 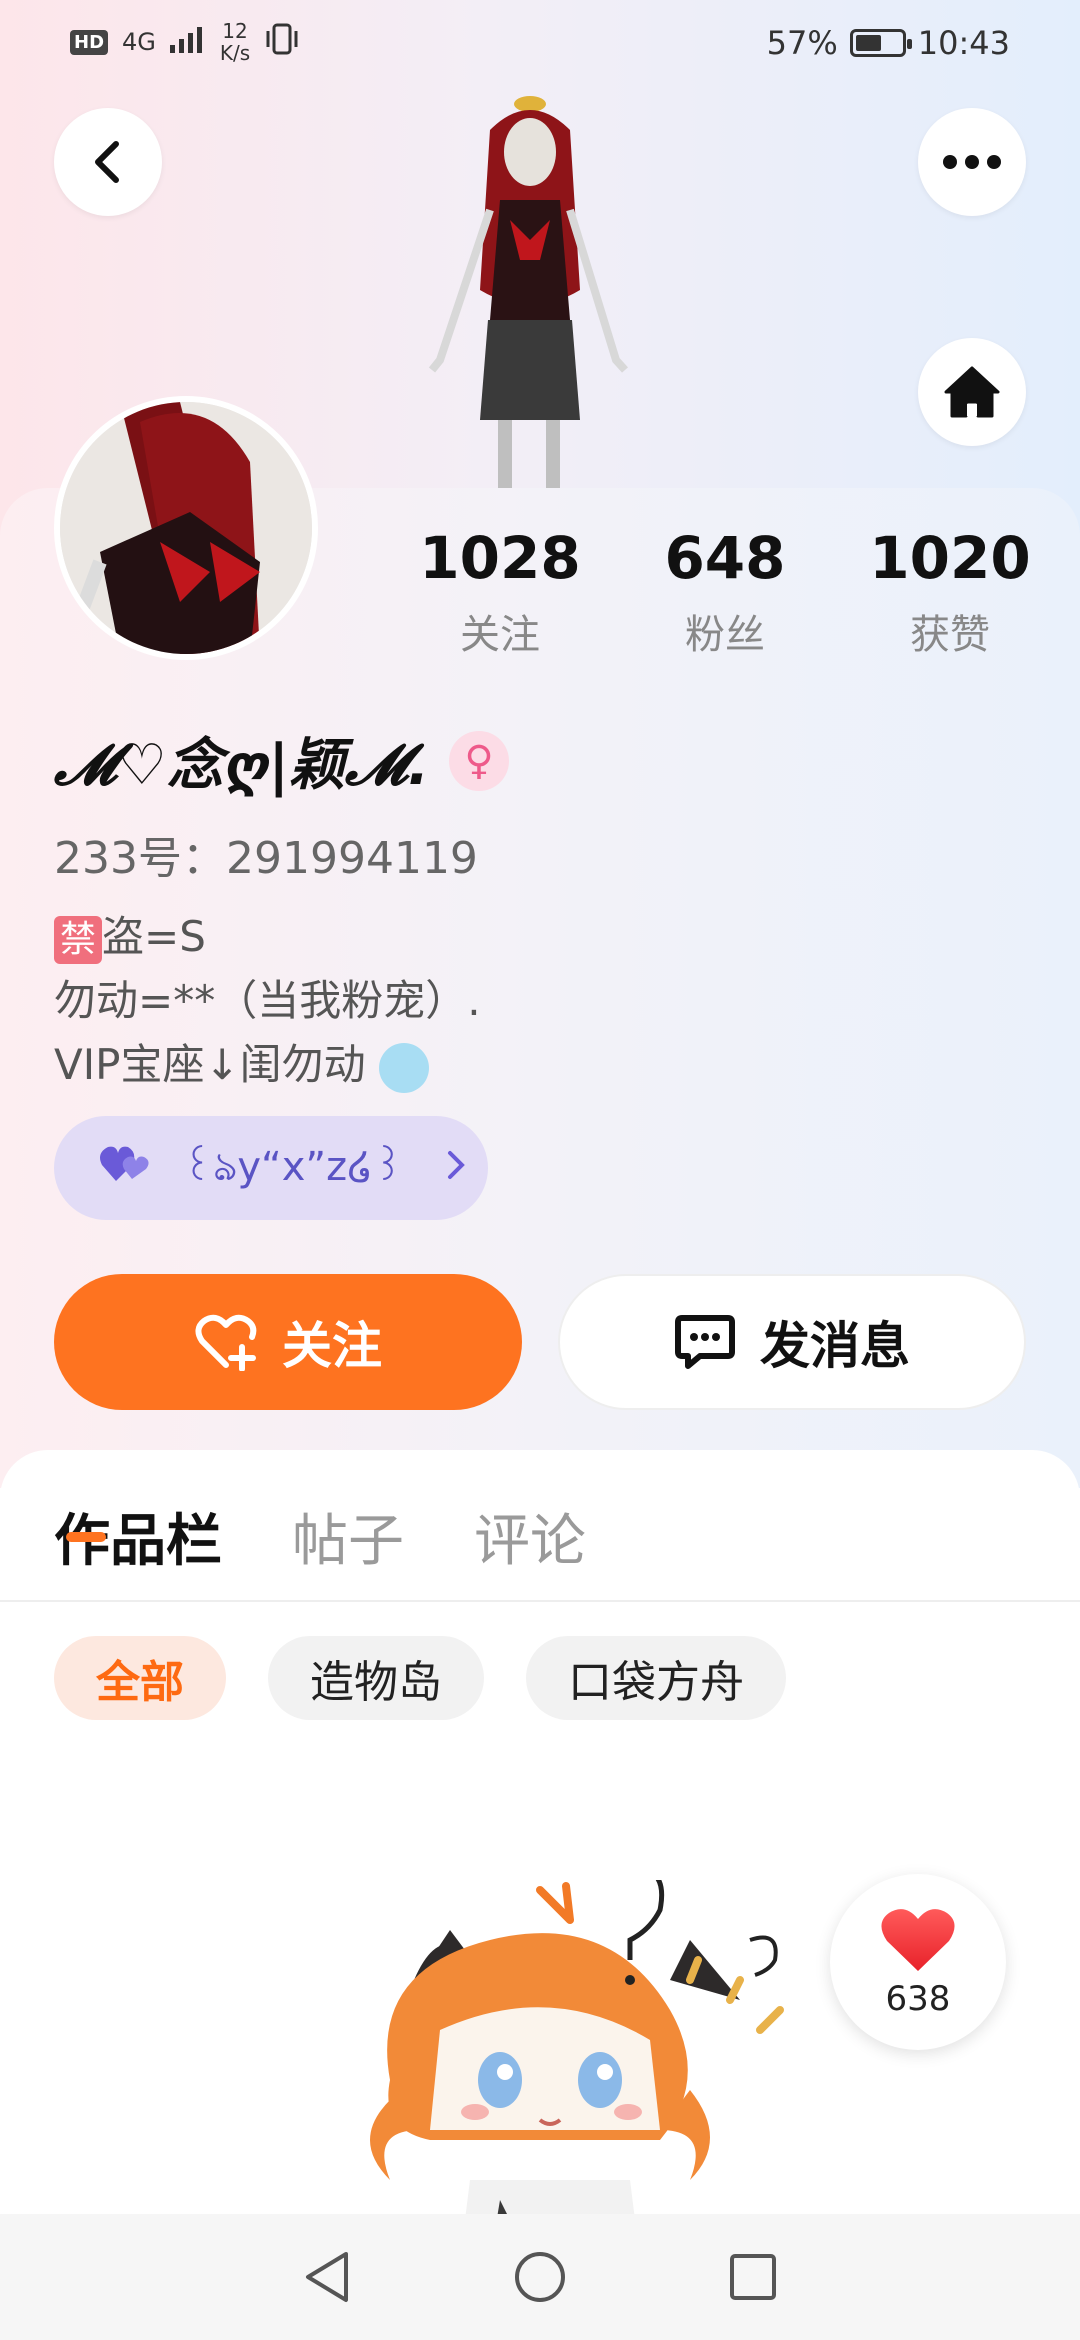 What do you see at coordinates (802, 43) in the screenshot?
I see `battery-percent: 57%` at bounding box center [802, 43].